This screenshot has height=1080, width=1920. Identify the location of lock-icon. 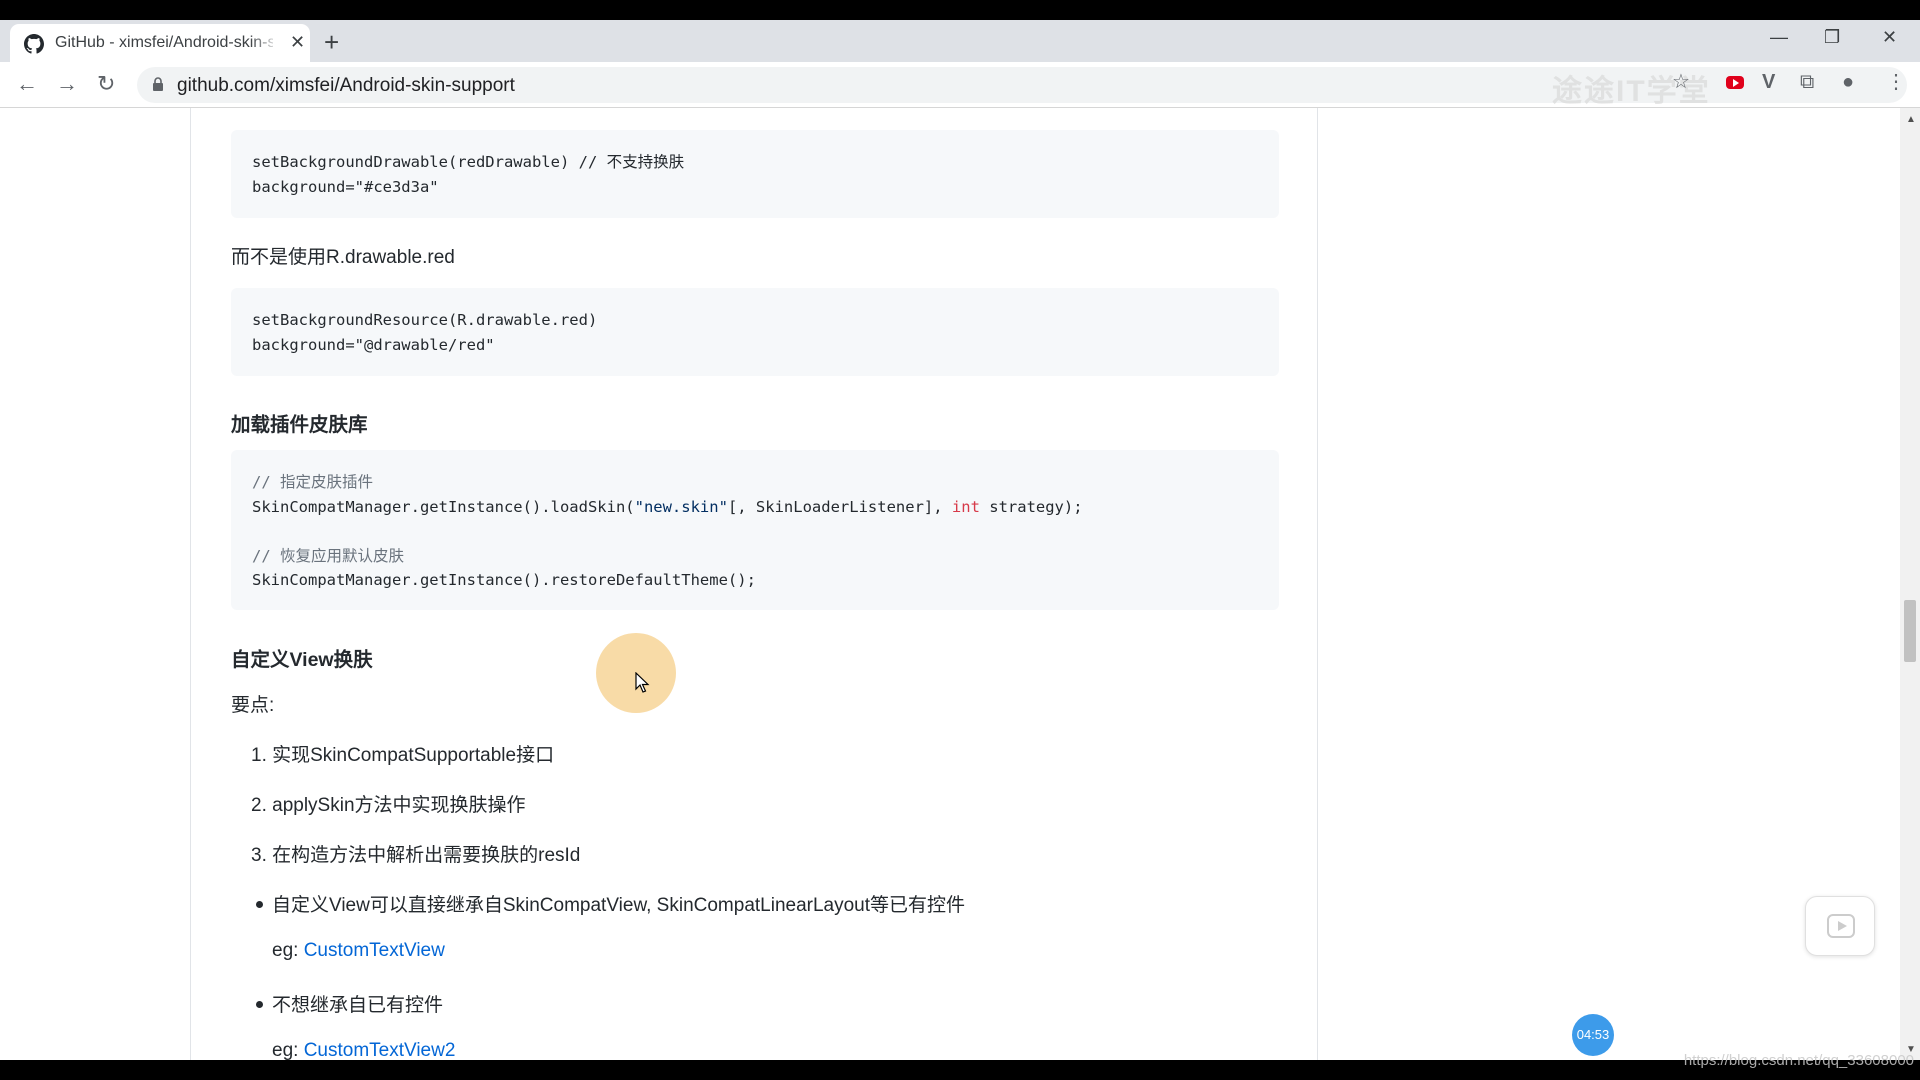
(158, 84).